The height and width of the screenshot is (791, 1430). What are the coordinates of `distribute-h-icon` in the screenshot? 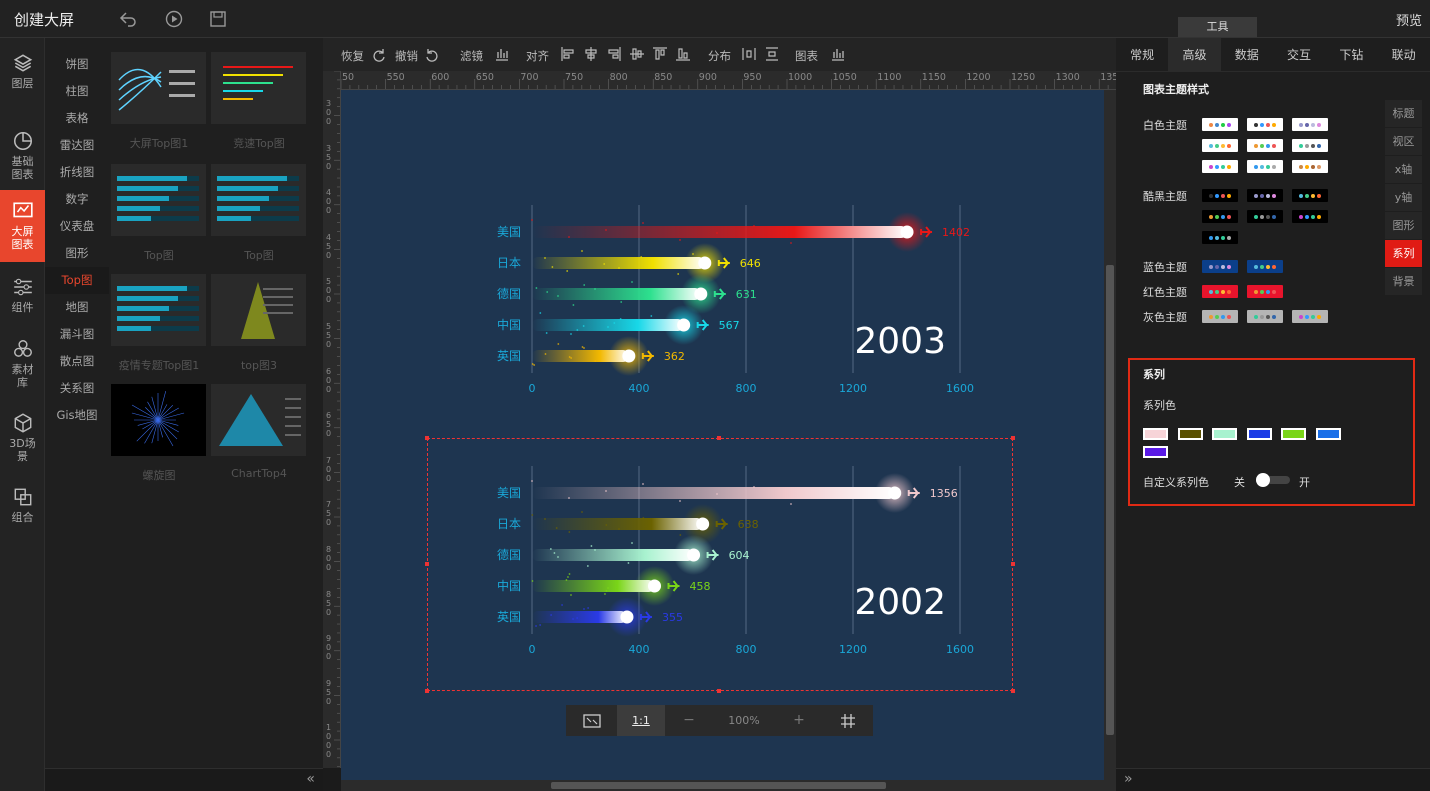 It's located at (749, 54).